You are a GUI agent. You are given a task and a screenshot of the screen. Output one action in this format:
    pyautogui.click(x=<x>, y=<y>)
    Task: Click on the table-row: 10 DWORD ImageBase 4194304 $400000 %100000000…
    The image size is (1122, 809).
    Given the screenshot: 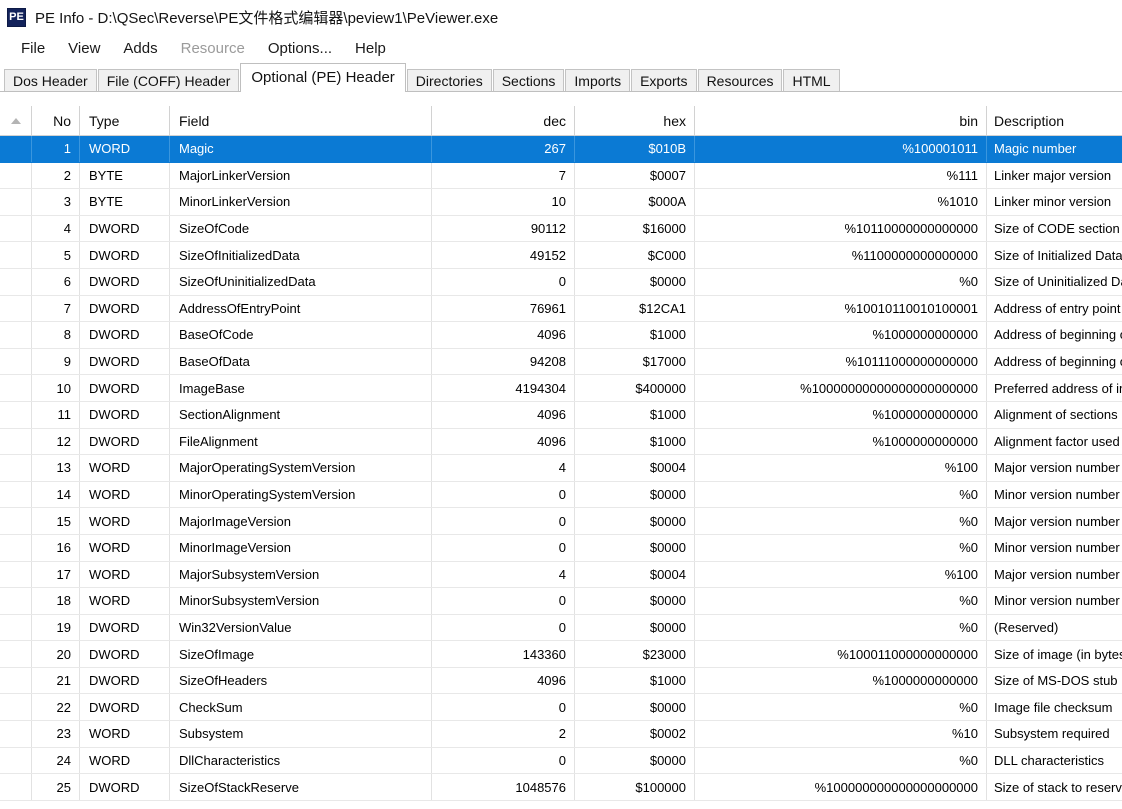 What is the action you would take?
    pyautogui.click(x=561, y=388)
    